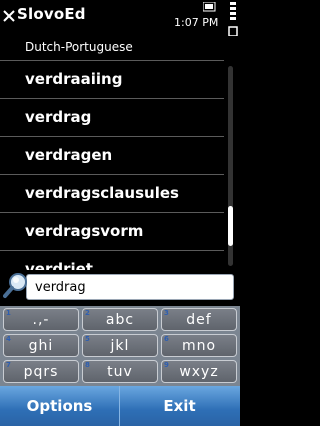 This screenshot has height=426, width=320. I want to click on clock: 1:07 PM, so click(196, 22).